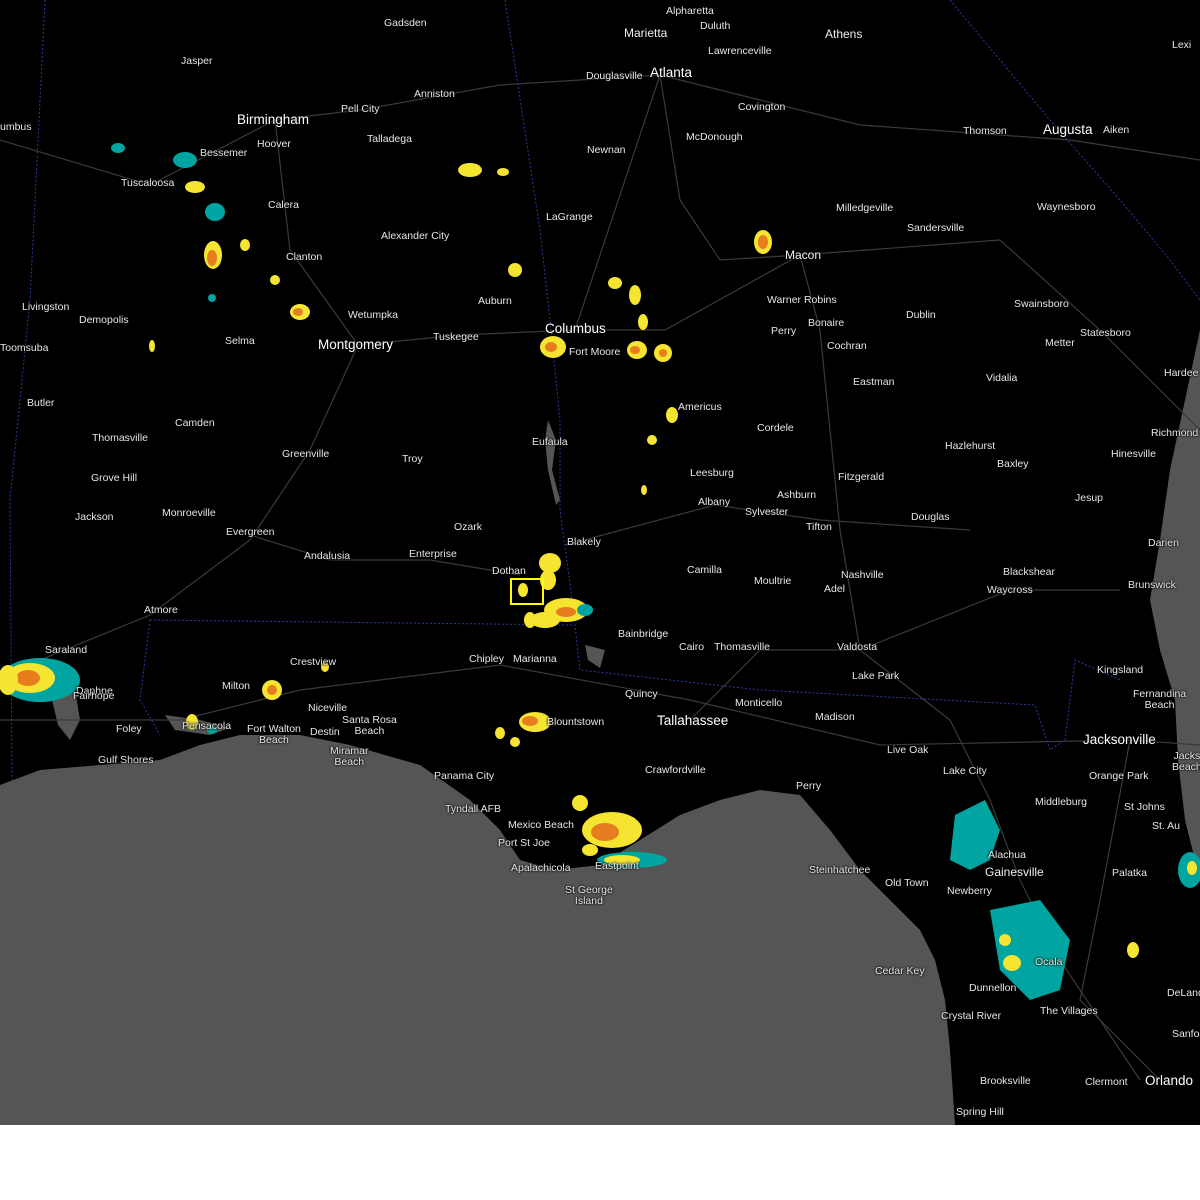 This screenshot has height=1200, width=1200. Describe the element at coordinates (641, 694) in the screenshot. I see `city-label-quincy: Quincy` at that location.